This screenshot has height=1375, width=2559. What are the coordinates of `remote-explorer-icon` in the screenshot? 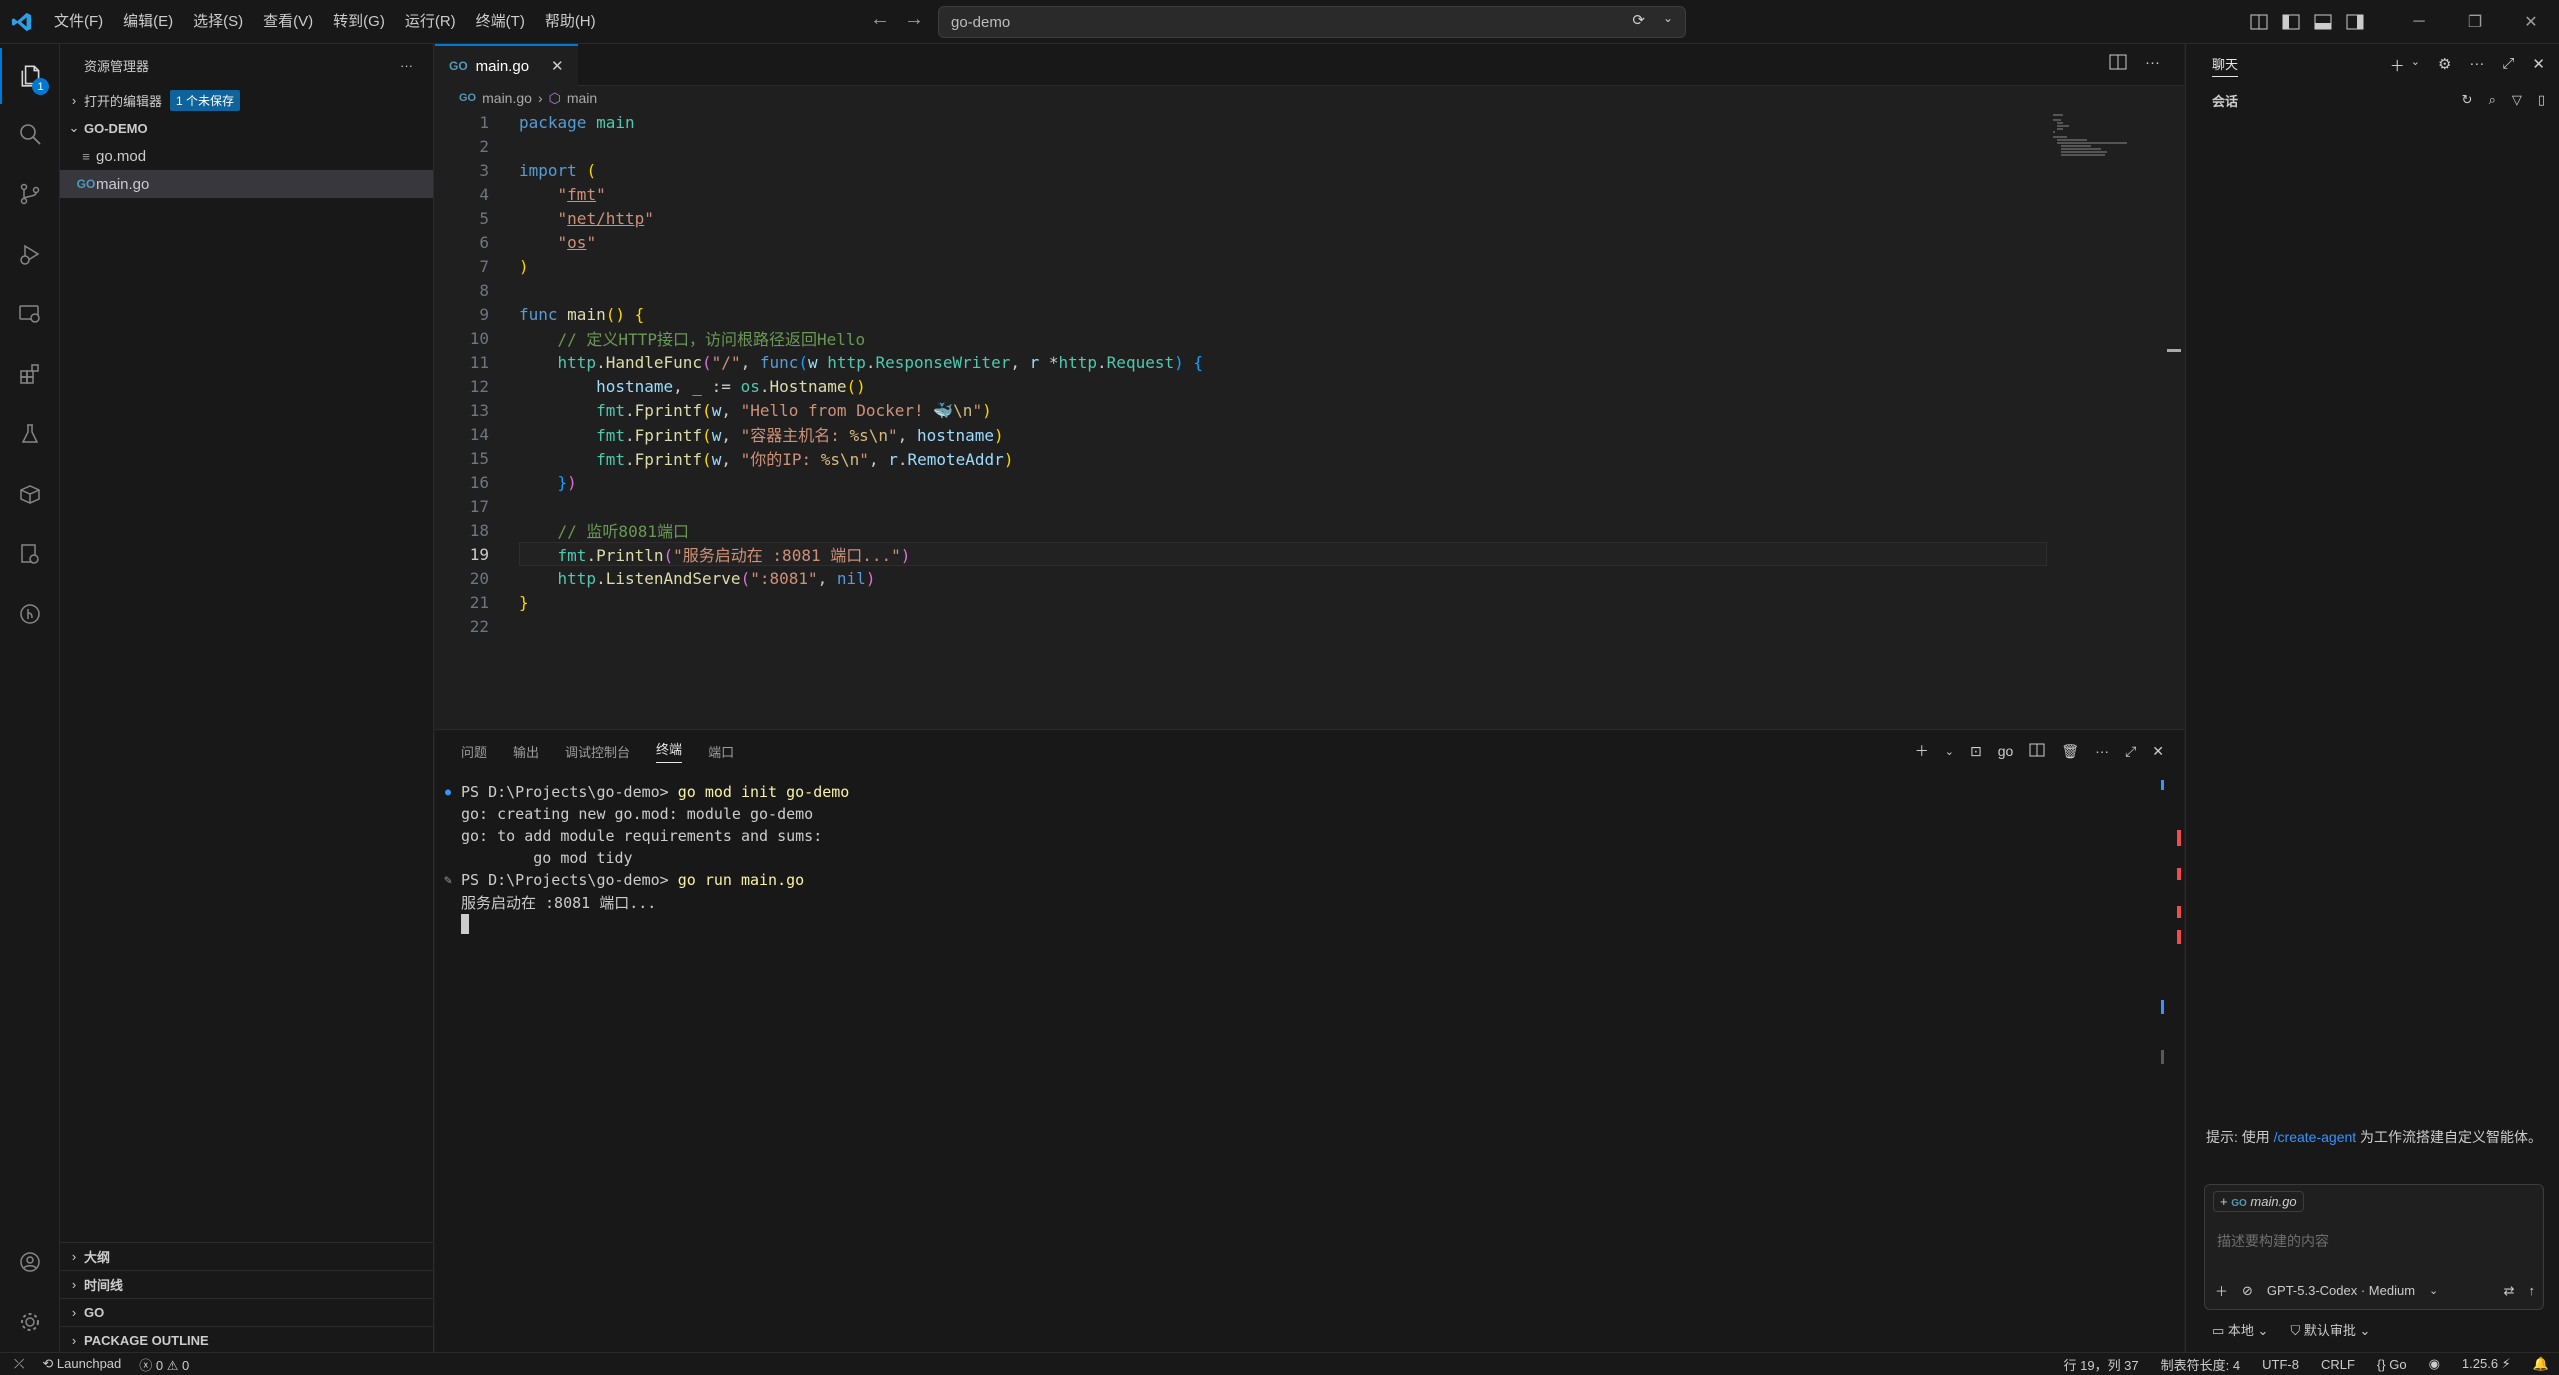 It's located at (30, 314).